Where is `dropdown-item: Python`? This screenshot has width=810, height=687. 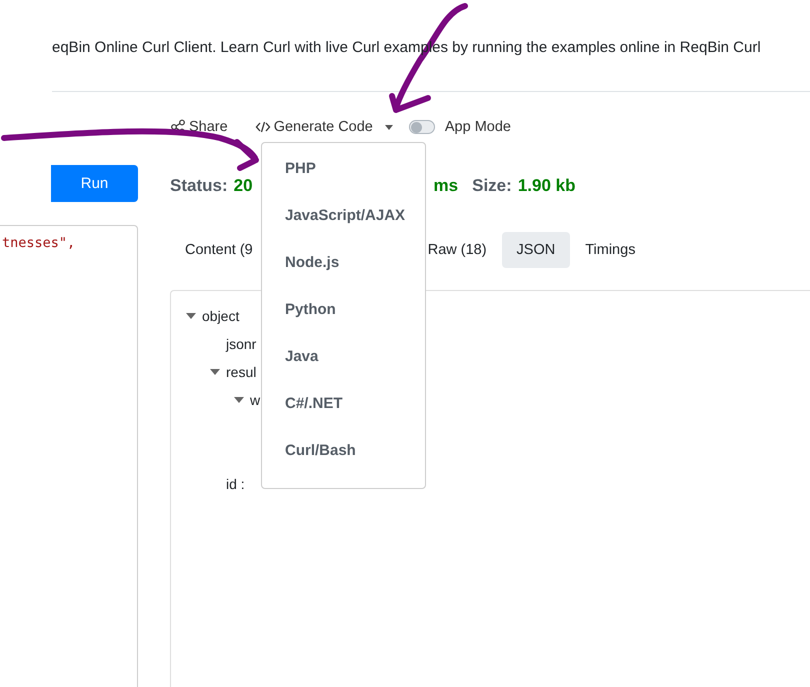 dropdown-item: Python is located at coordinates (343, 315).